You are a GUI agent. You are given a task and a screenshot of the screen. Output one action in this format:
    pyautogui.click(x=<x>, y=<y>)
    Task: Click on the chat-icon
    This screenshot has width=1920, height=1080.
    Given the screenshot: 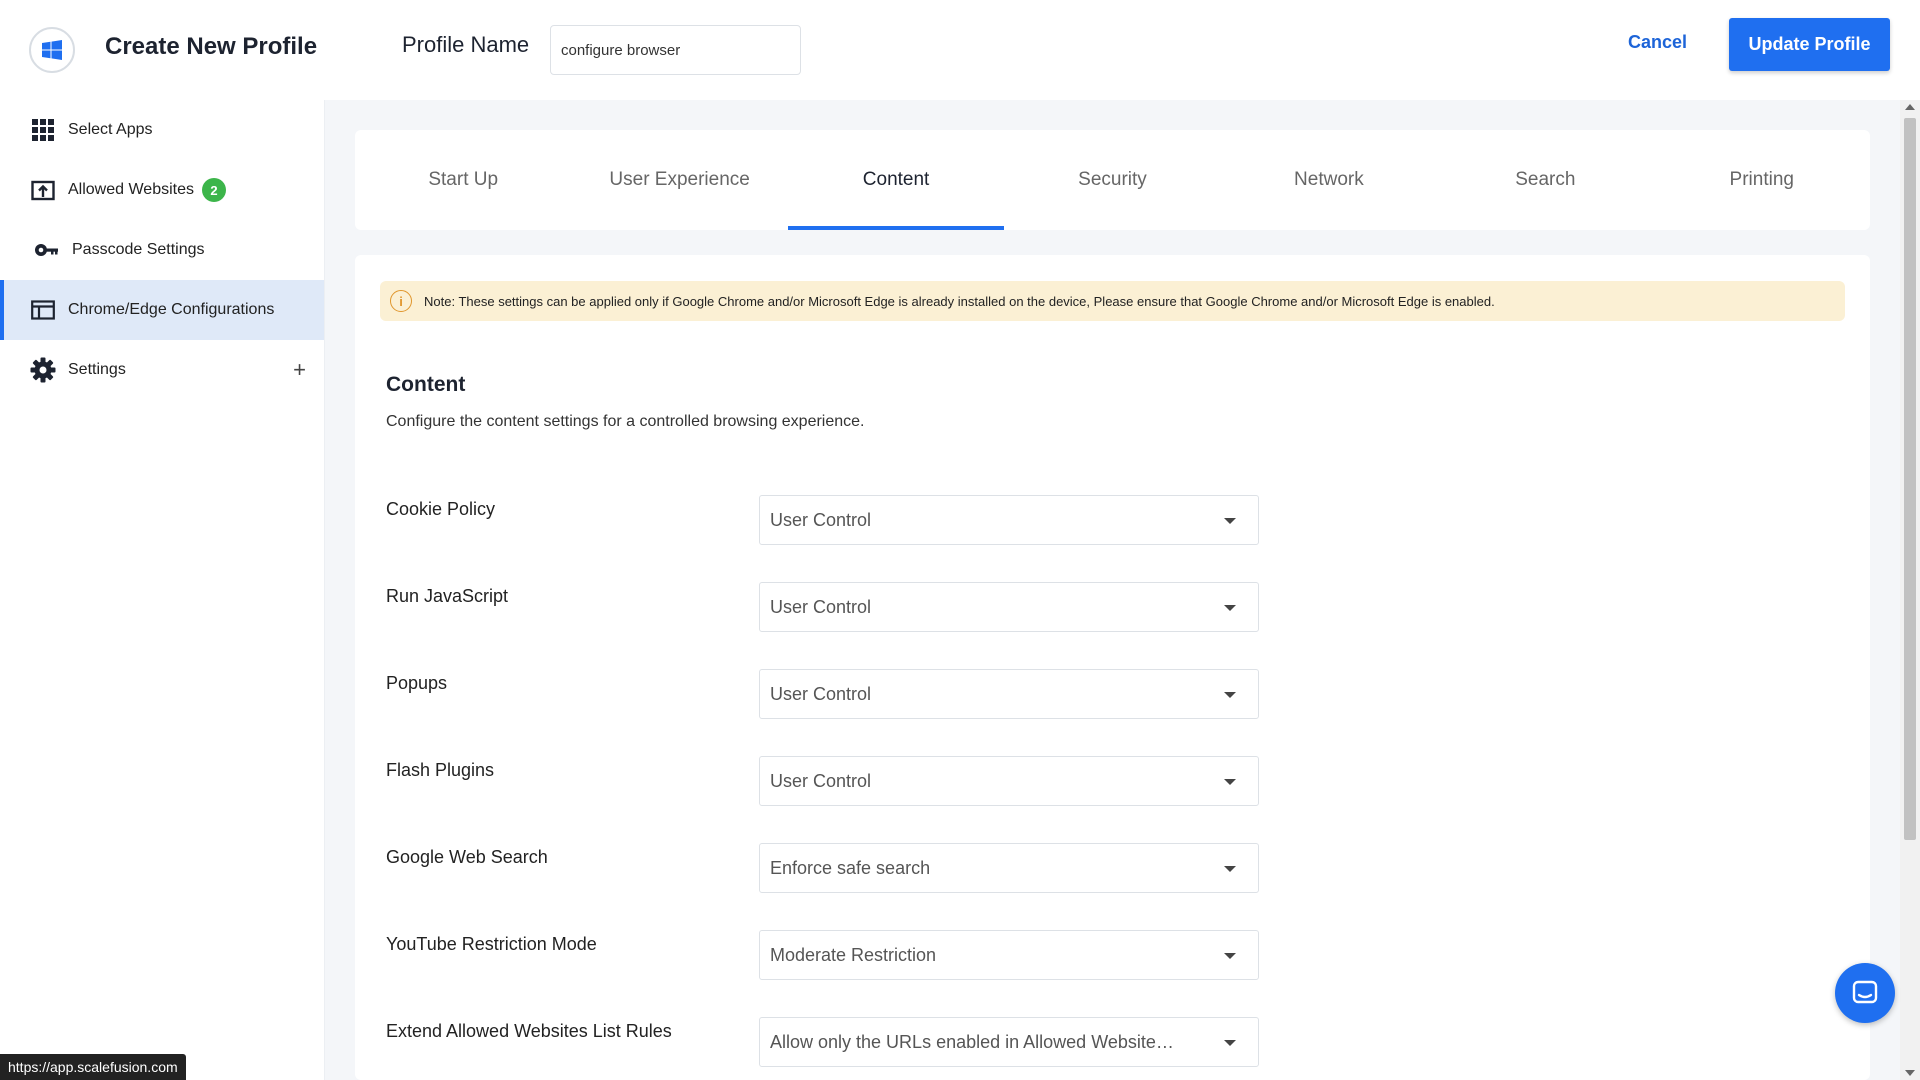 What is the action you would take?
    pyautogui.click(x=1865, y=992)
    